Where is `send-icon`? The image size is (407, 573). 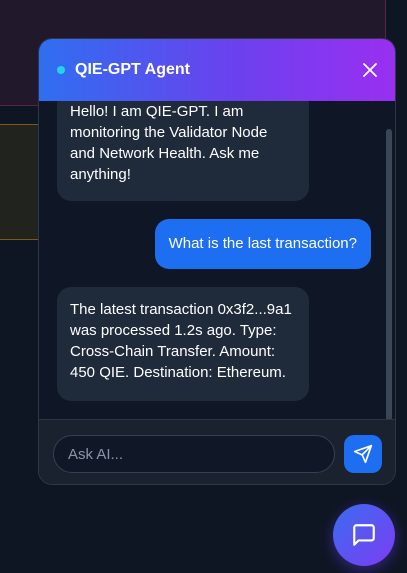
send-icon is located at coordinates (363, 454).